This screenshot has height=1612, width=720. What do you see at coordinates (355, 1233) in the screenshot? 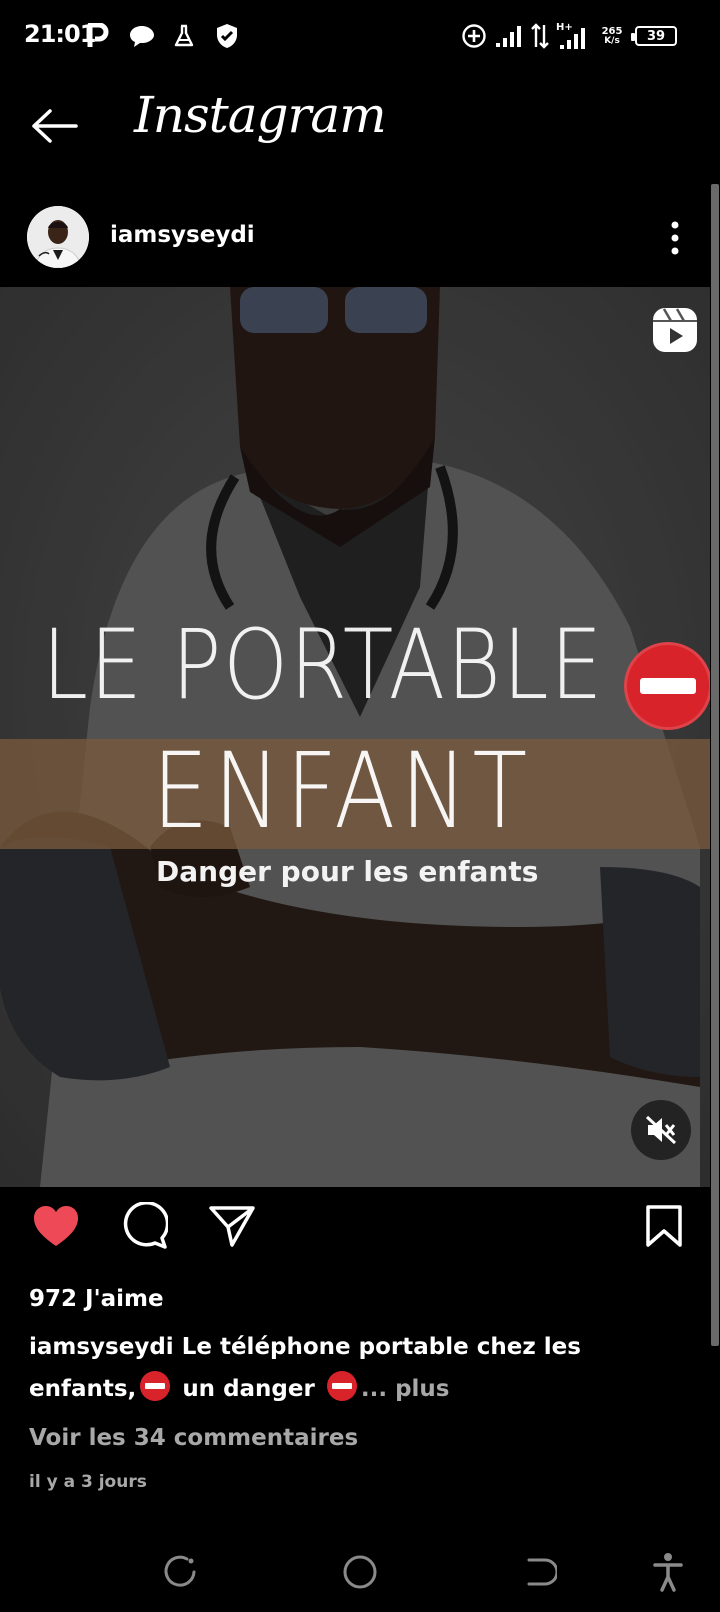
I see `post-actions` at bounding box center [355, 1233].